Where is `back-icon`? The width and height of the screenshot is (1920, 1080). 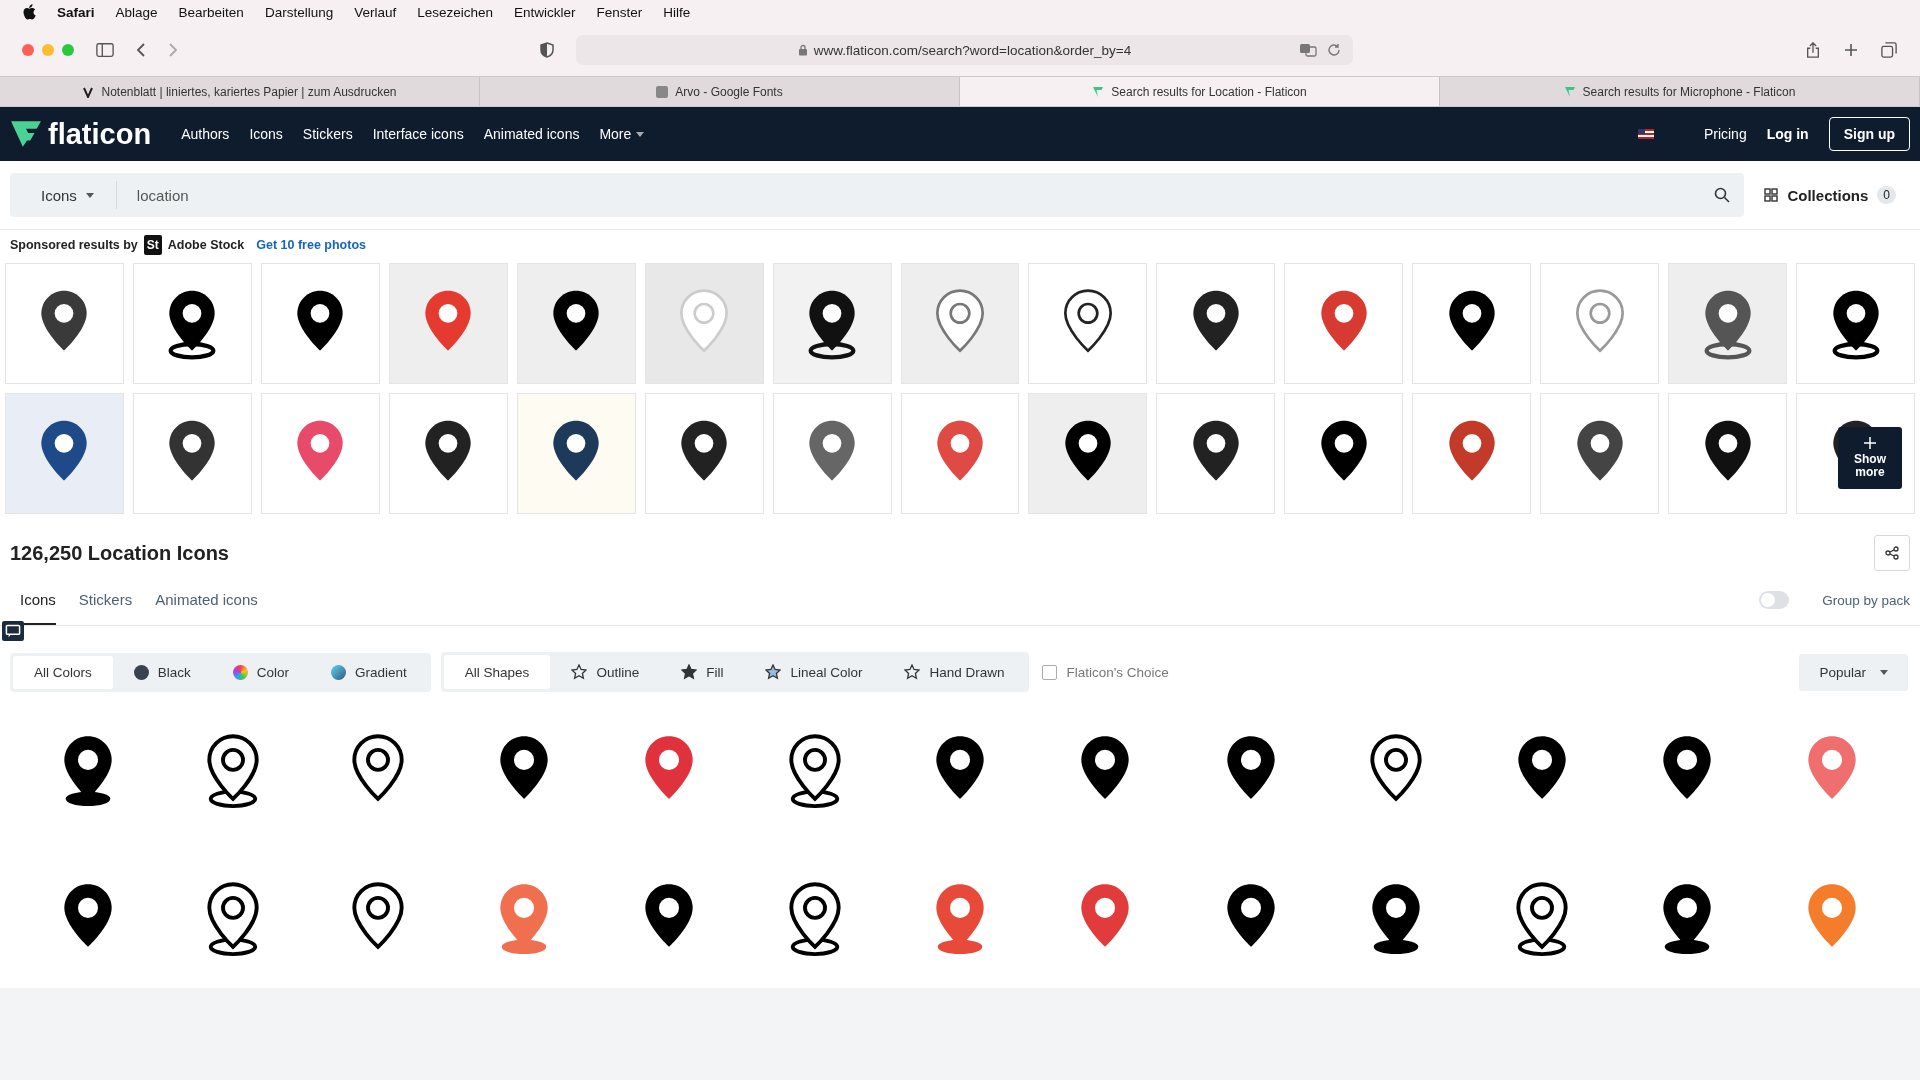
back-icon is located at coordinates (141, 50).